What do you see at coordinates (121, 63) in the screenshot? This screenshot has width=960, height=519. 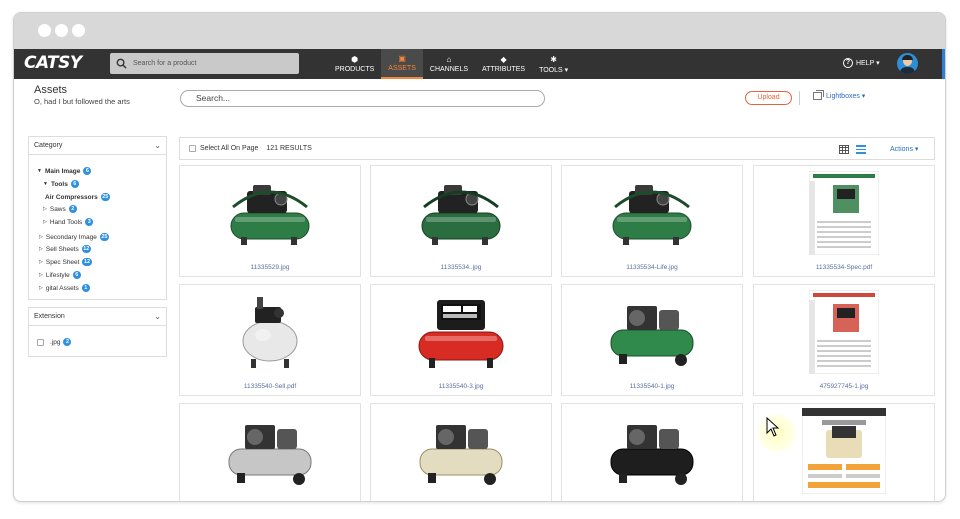 I see `search-icon` at bounding box center [121, 63].